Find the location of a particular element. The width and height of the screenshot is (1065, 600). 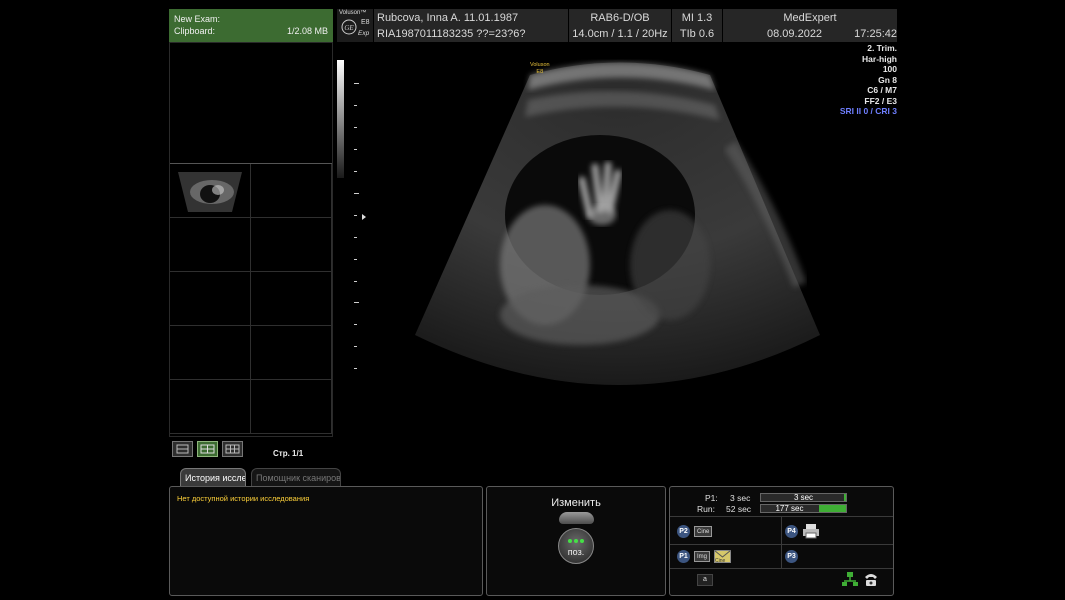

param-gain: Gn 8 is located at coordinates (887, 79).